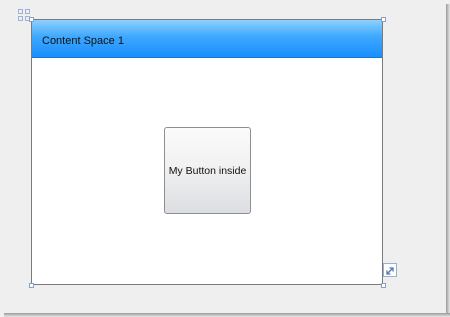 The image size is (450, 317). What do you see at coordinates (383, 285) in the screenshot?
I see `selection-handle-bottom-right` at bounding box center [383, 285].